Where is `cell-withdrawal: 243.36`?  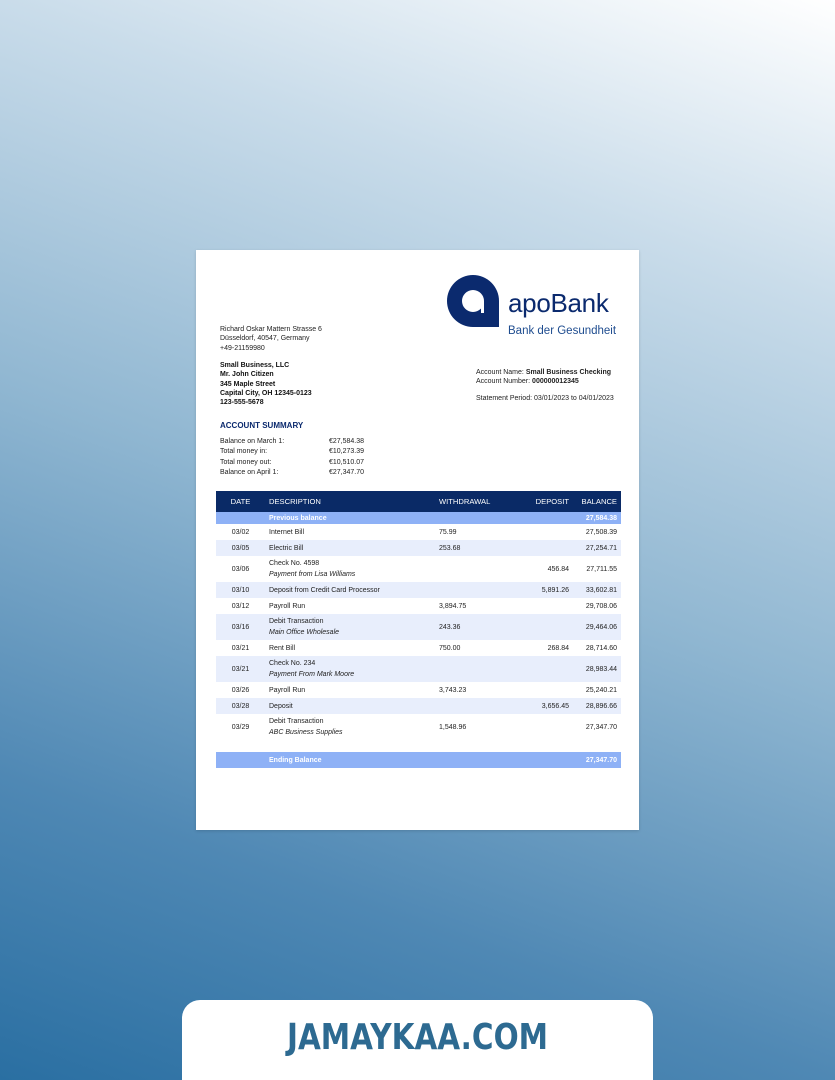
cell-withdrawal: 243.36 is located at coordinates (450, 627).